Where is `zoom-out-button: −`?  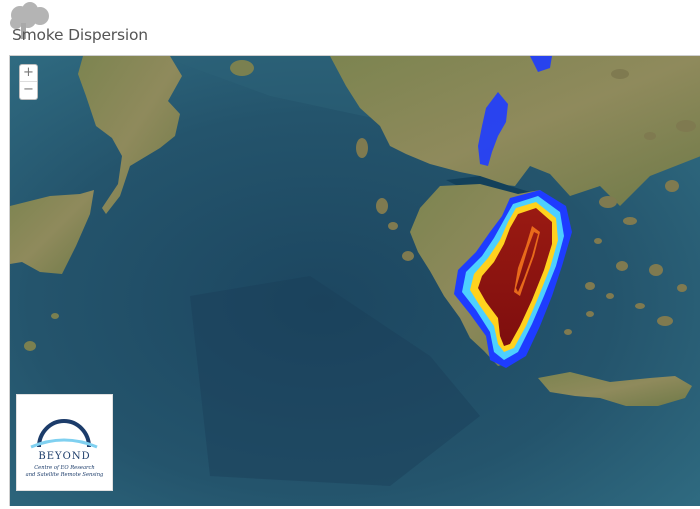 zoom-out-button: − is located at coordinates (28, 90).